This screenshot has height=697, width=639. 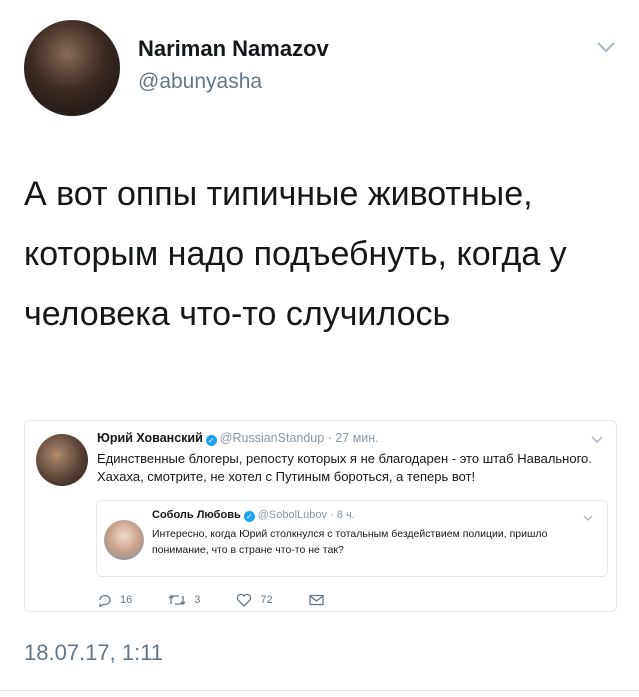 What do you see at coordinates (150, 438) in the screenshot?
I see `embedded-author-name: Юрий Хованский` at bounding box center [150, 438].